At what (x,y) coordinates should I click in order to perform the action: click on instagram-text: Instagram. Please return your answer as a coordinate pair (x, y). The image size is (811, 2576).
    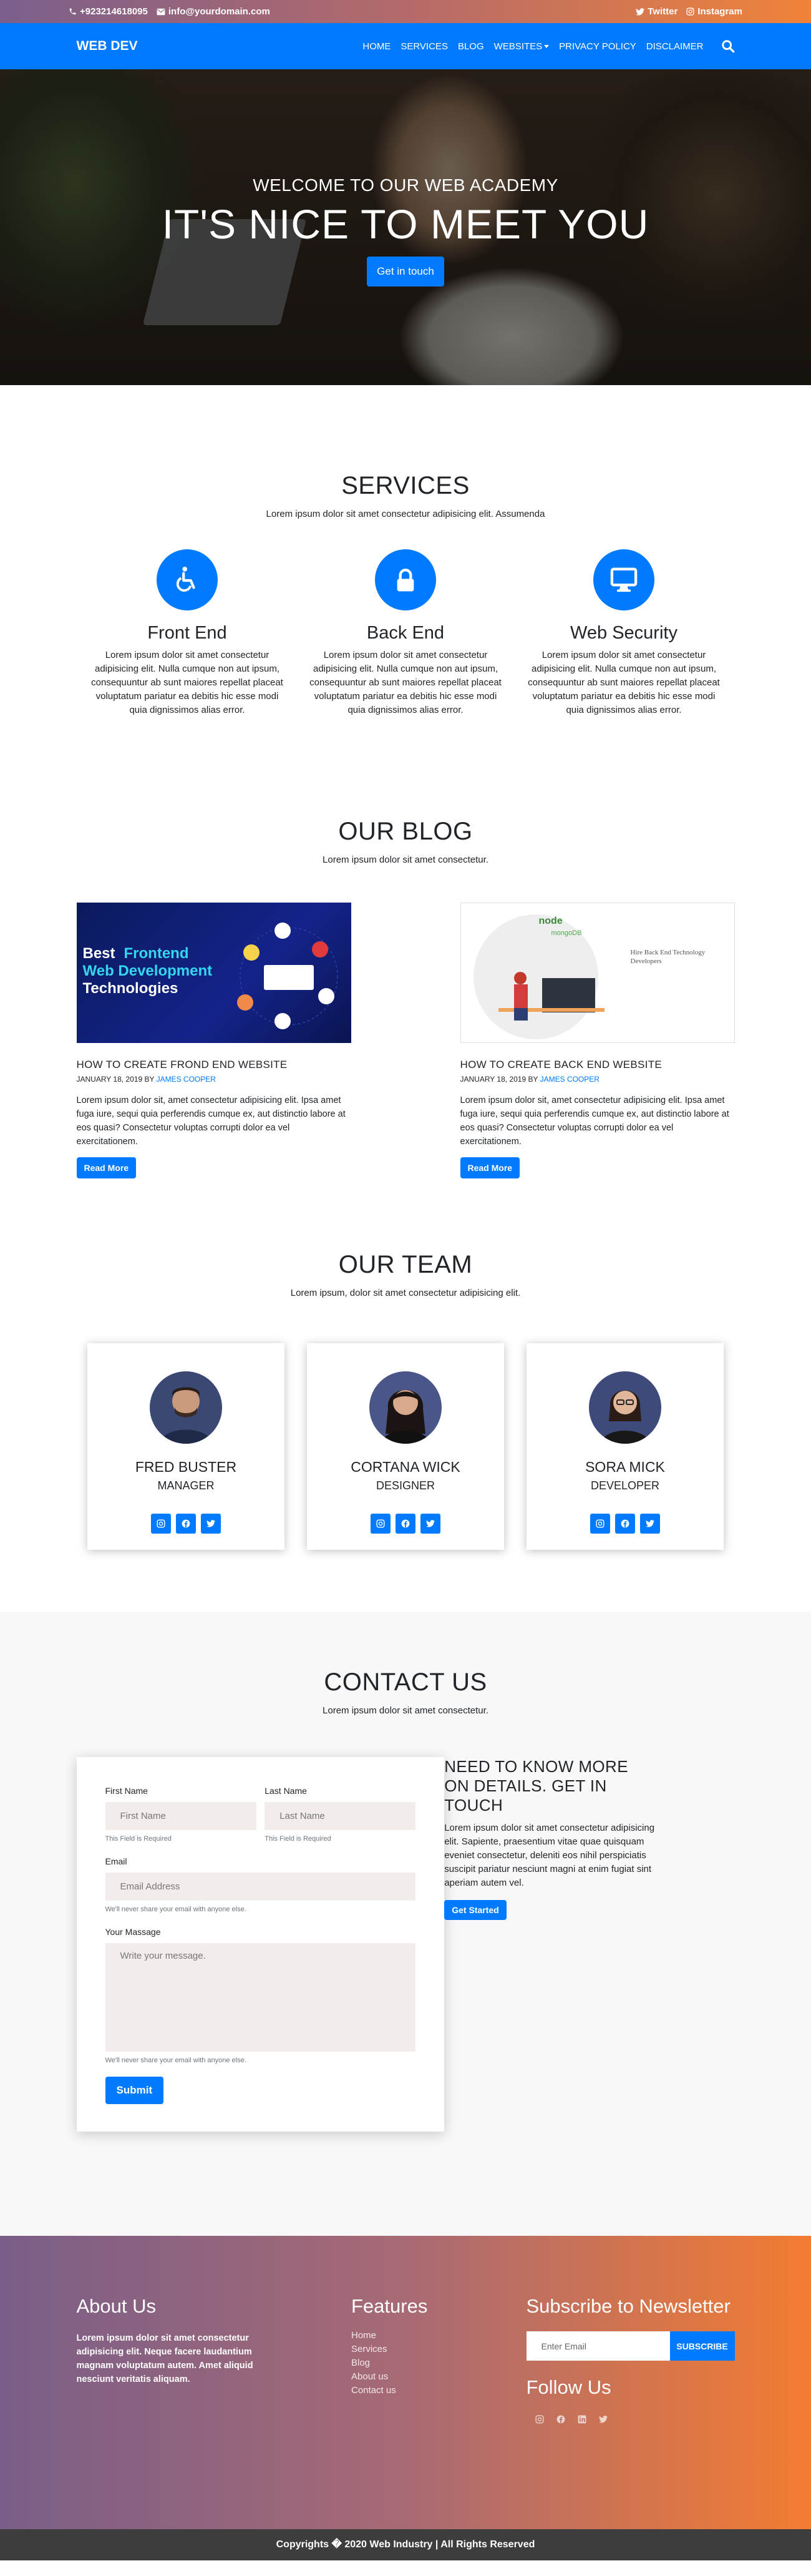
    Looking at the image, I should click on (719, 11).